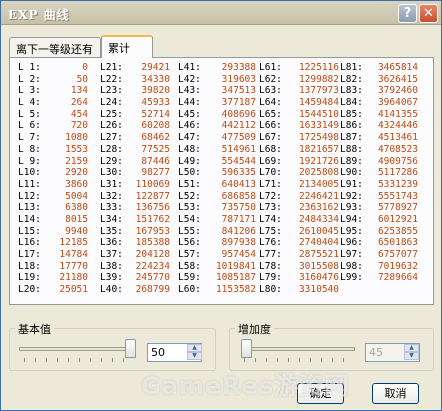 Image resolution: width=442 pixels, height=411 pixels. Describe the element at coordinates (155, 91) in the screenshot. I see `exp-value: 39820` at that location.